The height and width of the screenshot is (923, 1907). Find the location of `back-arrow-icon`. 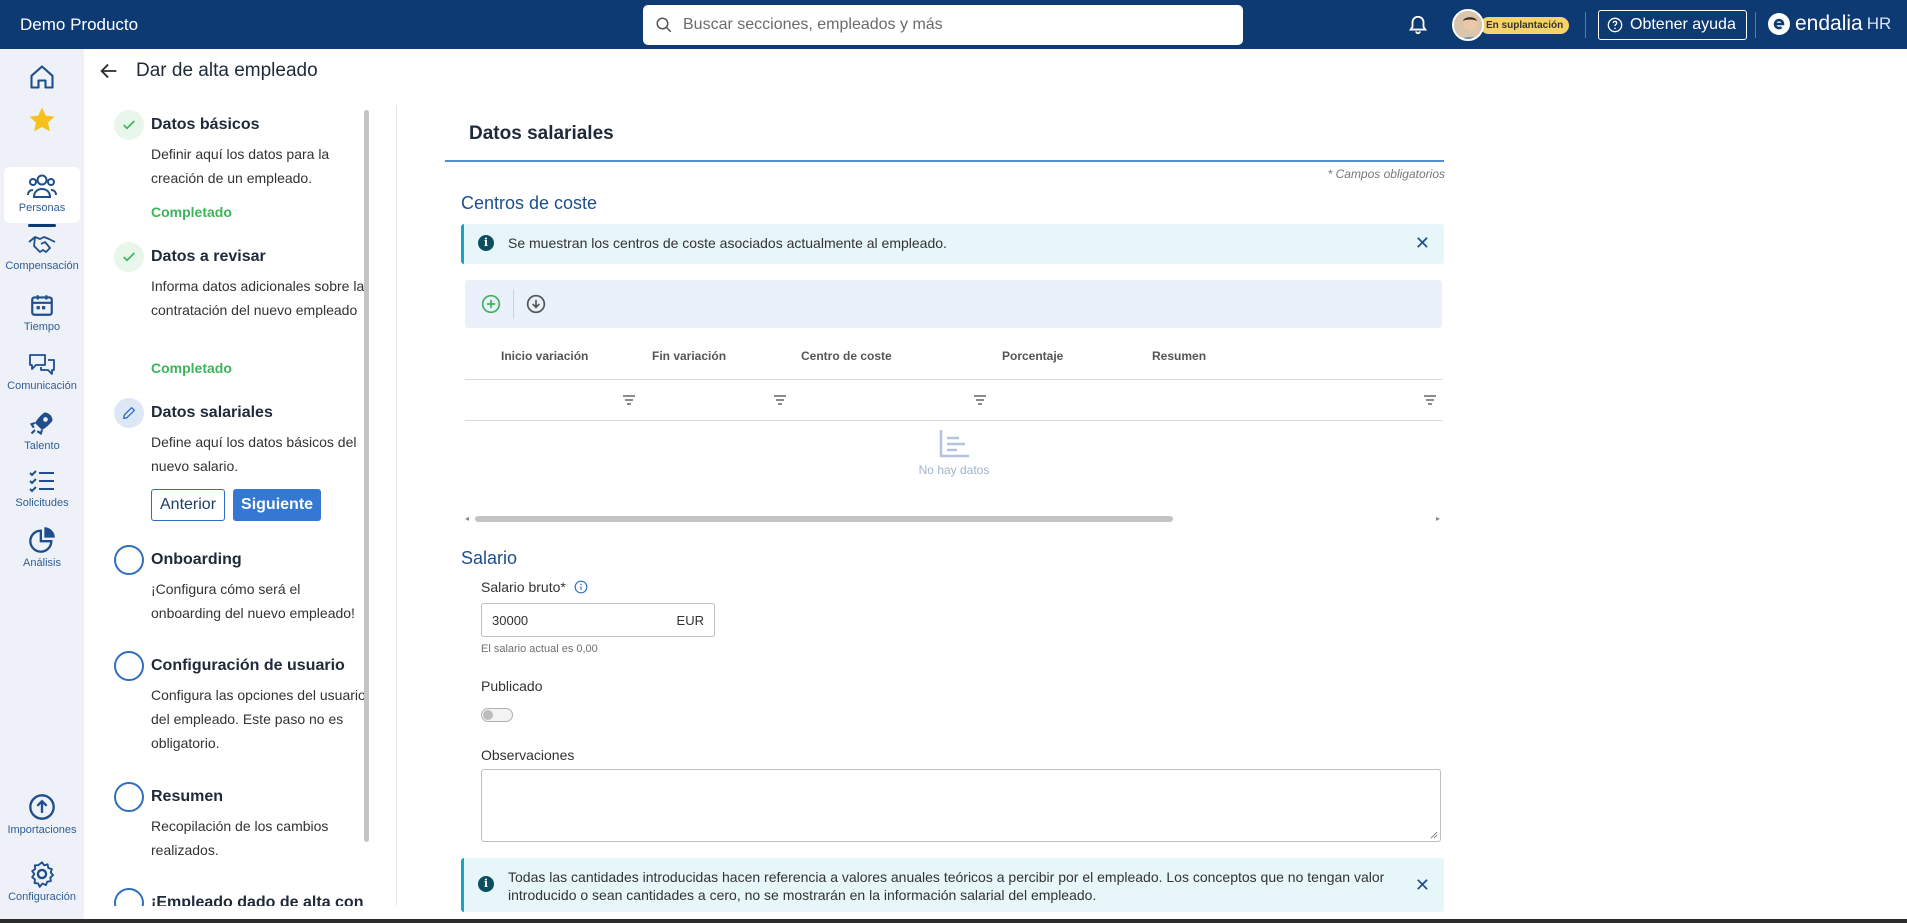

back-arrow-icon is located at coordinates (109, 71).